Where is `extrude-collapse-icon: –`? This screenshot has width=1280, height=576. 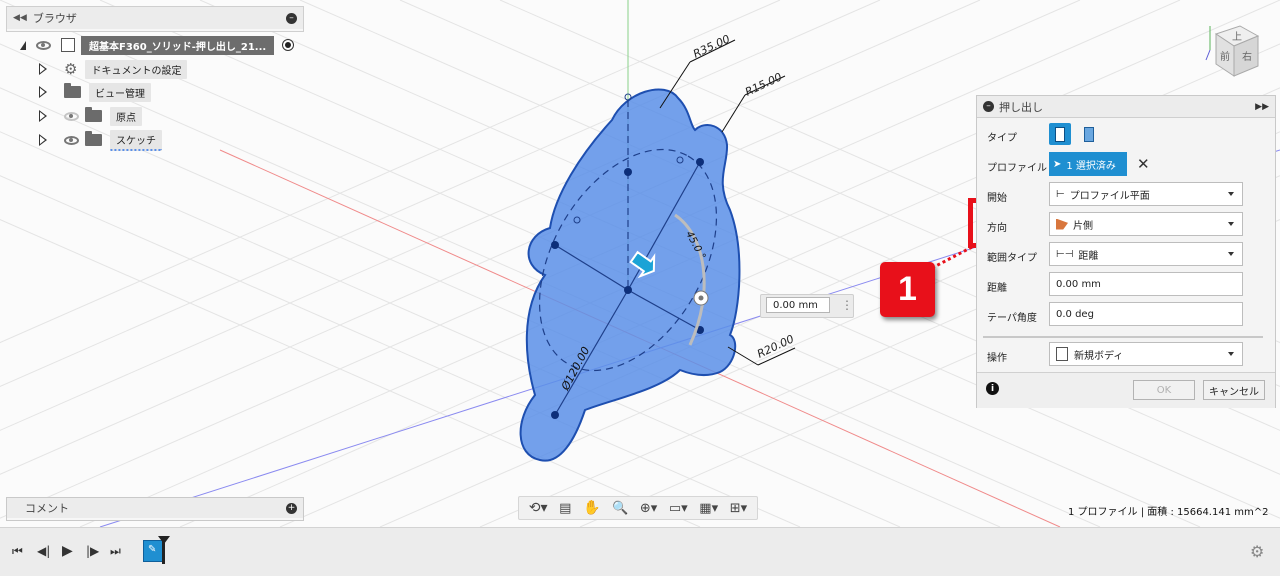 extrude-collapse-icon: – is located at coordinates (988, 106).